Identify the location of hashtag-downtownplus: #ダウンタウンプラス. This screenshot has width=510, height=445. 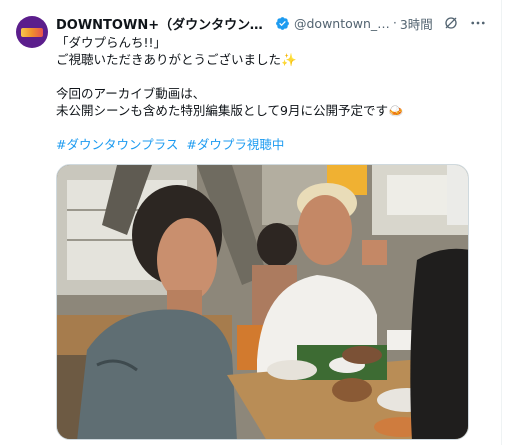
(117, 144).